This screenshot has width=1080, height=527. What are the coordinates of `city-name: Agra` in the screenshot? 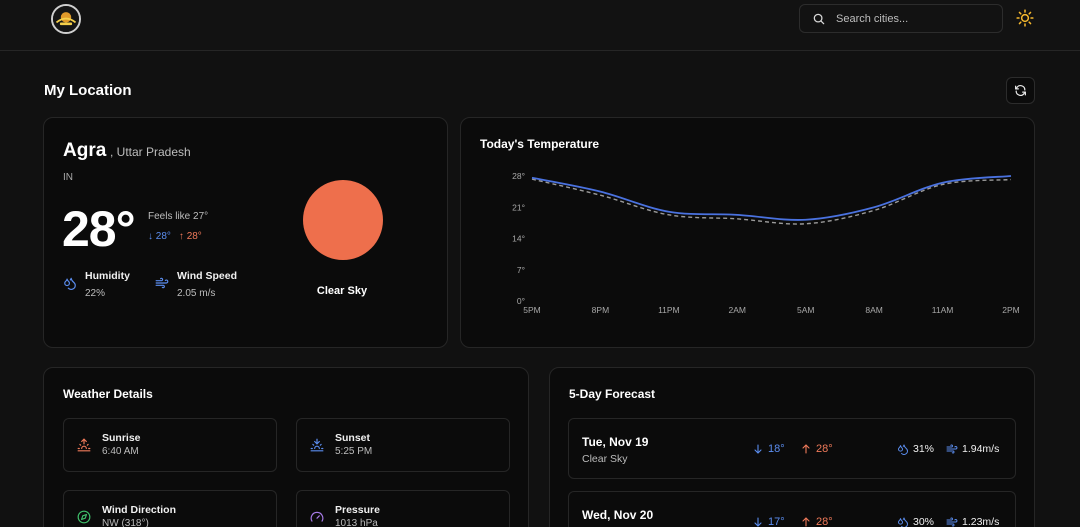 It's located at (85, 150).